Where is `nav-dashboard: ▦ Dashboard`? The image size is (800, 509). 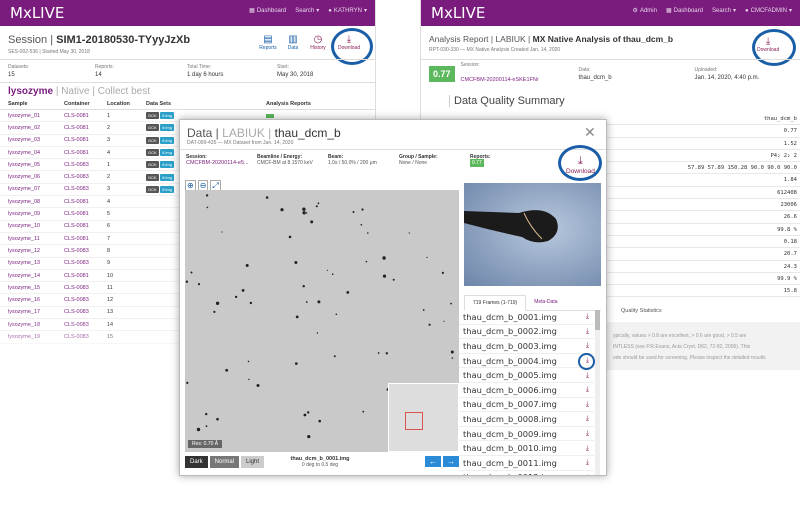
nav-dashboard: ▦ Dashboard is located at coordinates (267, 11).